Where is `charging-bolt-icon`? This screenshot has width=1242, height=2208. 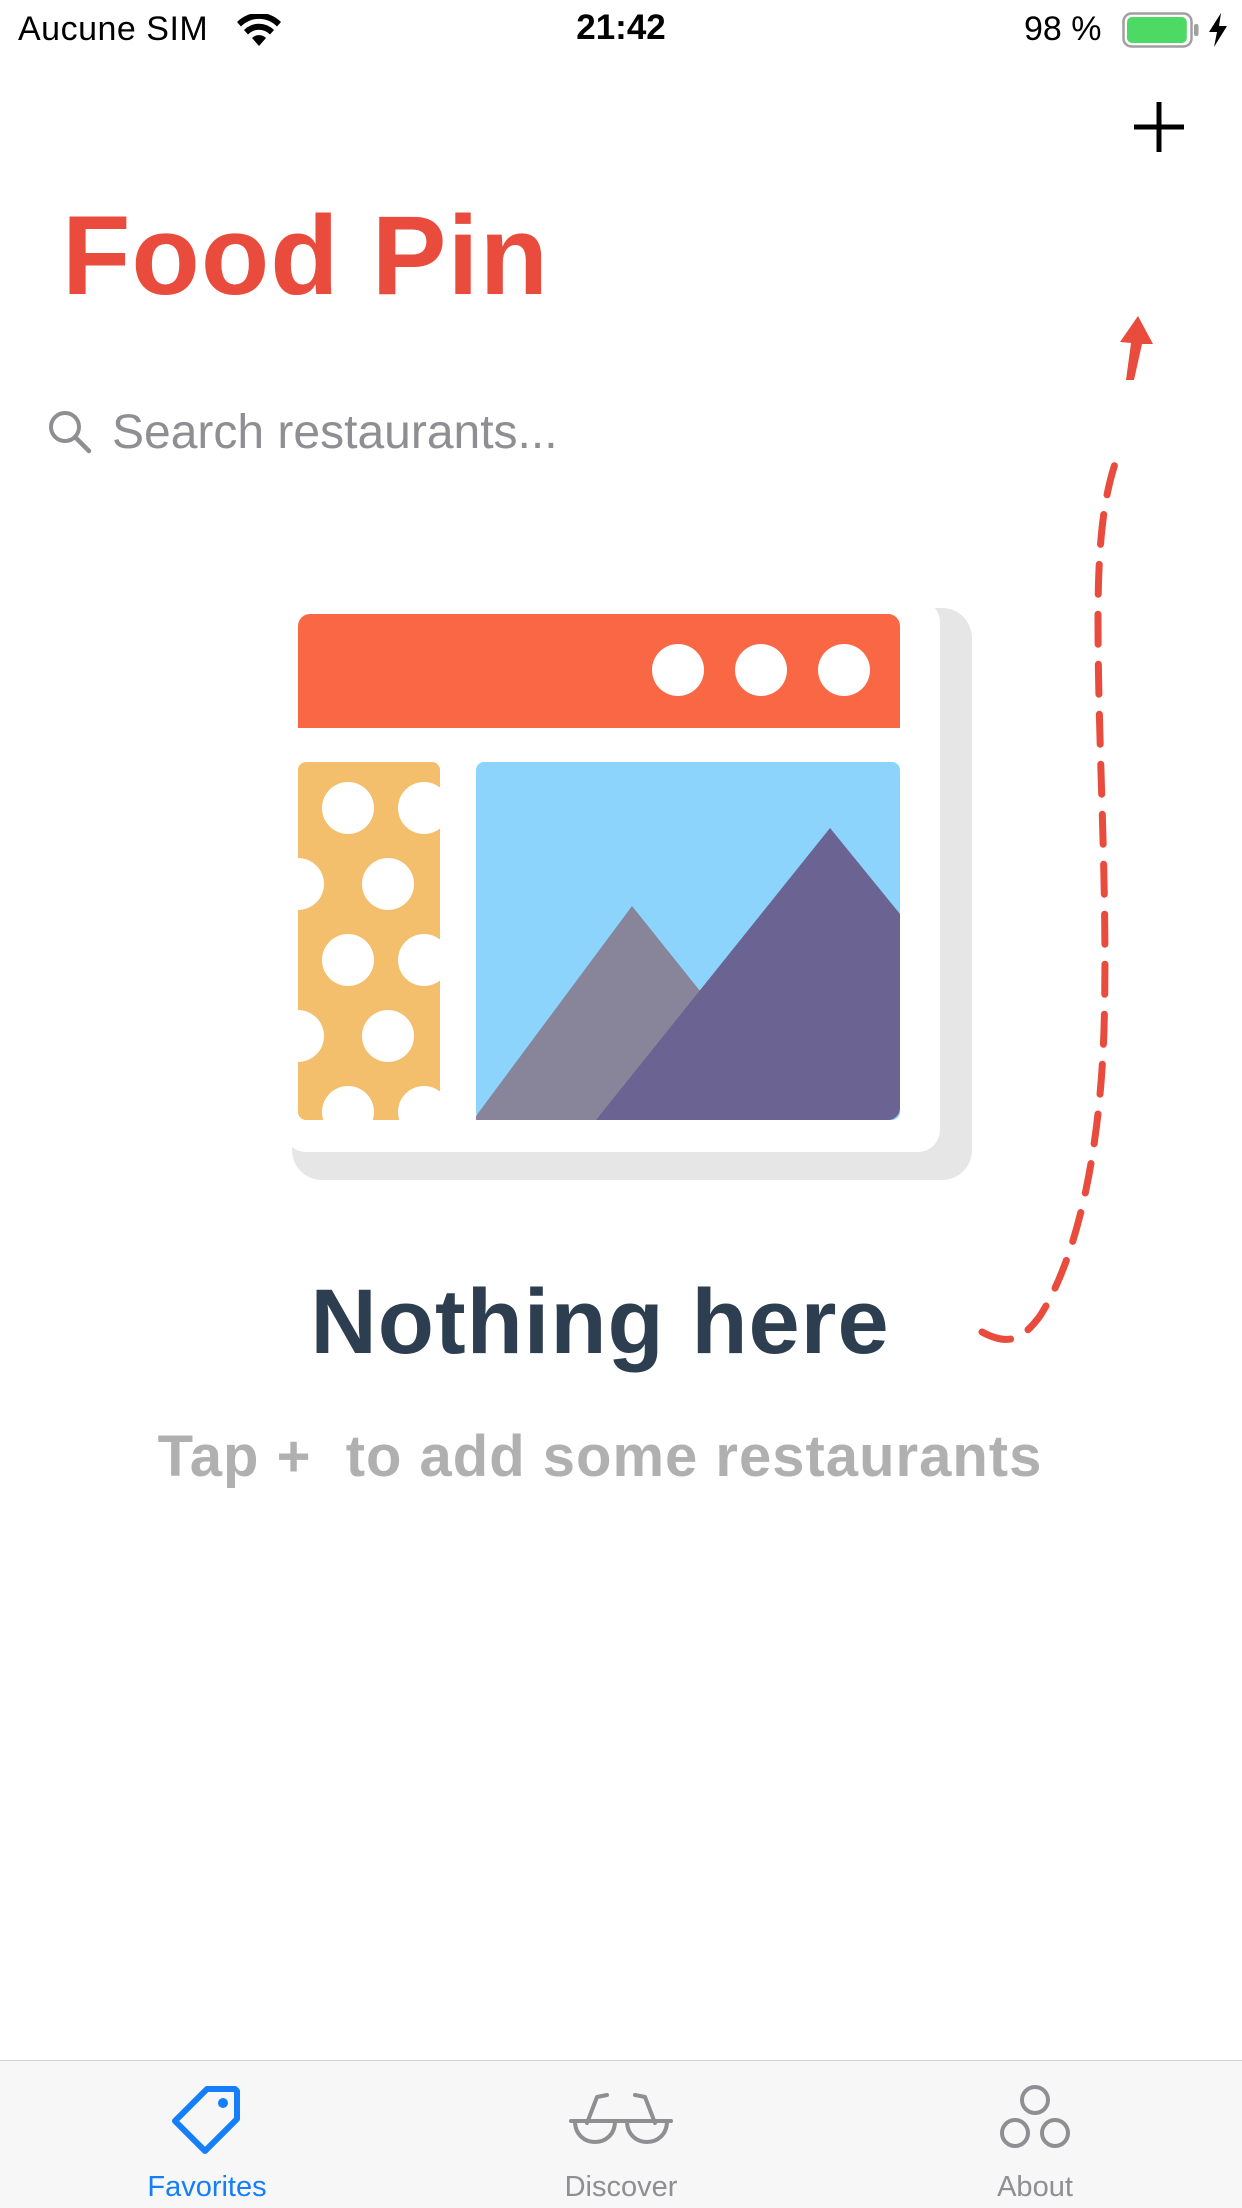
charging-bolt-icon is located at coordinates (1218, 30).